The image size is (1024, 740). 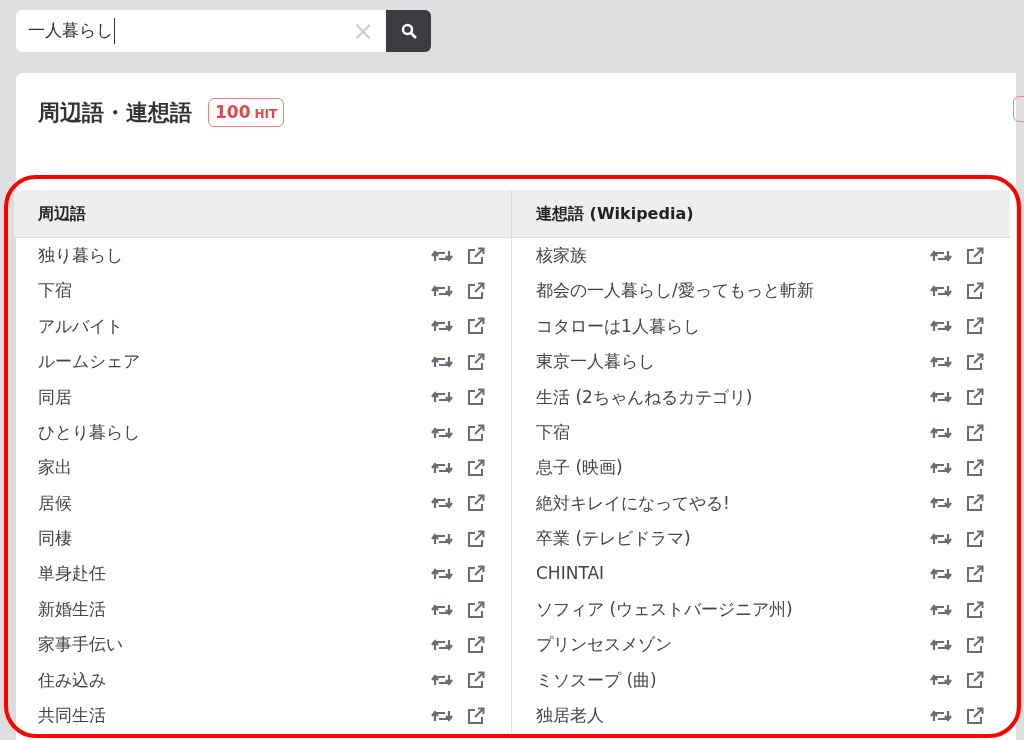 I want to click on result-word: 共同生活, so click(x=72, y=716).